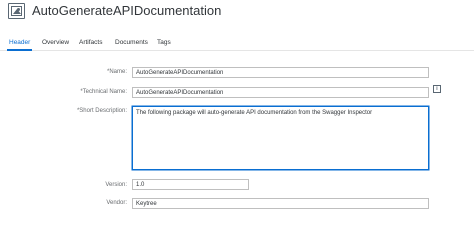 This screenshot has height=250, width=474. I want to click on technical-name-label: *Technical Name:, so click(103, 92).